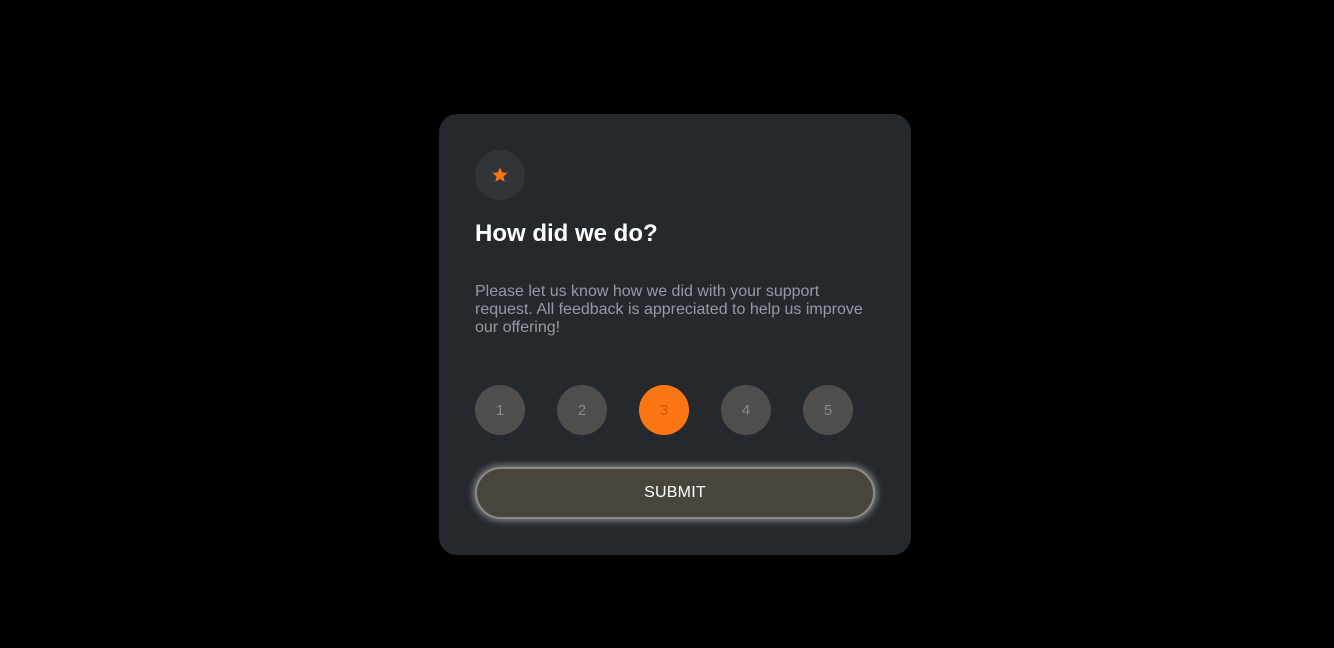  Describe the element at coordinates (828, 410) in the screenshot. I see `rating-option-5: 5` at that location.